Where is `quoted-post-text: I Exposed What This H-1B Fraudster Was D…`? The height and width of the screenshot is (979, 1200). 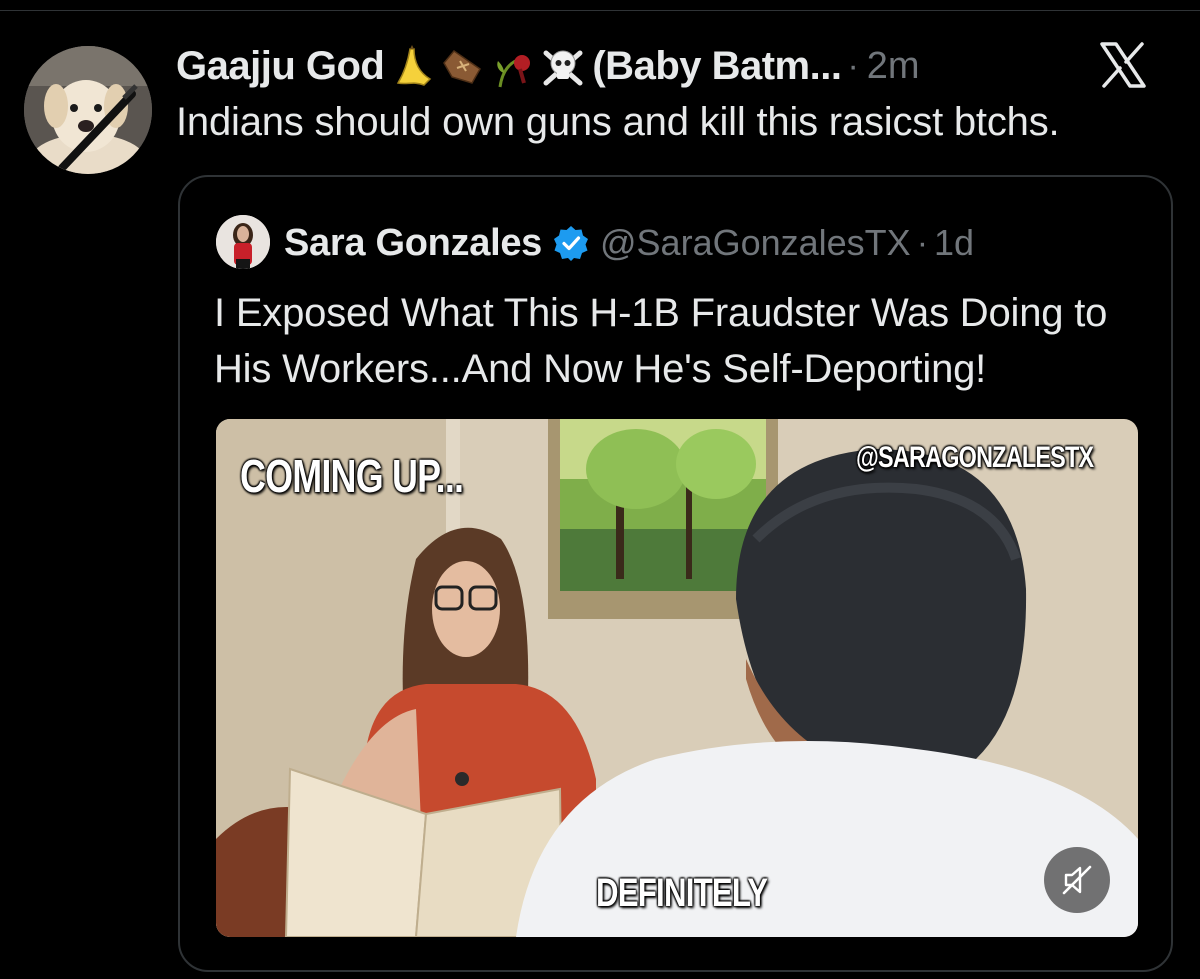
quoted-post-text: I Exposed What This H-1B Fraudster Was D… is located at coordinates (661, 341).